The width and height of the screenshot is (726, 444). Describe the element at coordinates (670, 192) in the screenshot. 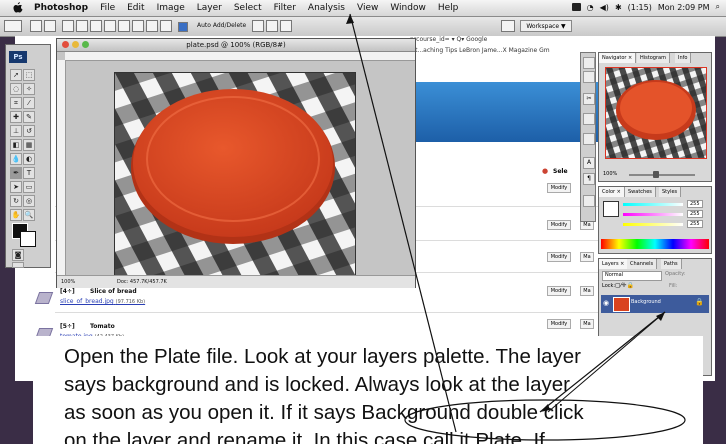

I see `tab-styles: Styles` at that location.